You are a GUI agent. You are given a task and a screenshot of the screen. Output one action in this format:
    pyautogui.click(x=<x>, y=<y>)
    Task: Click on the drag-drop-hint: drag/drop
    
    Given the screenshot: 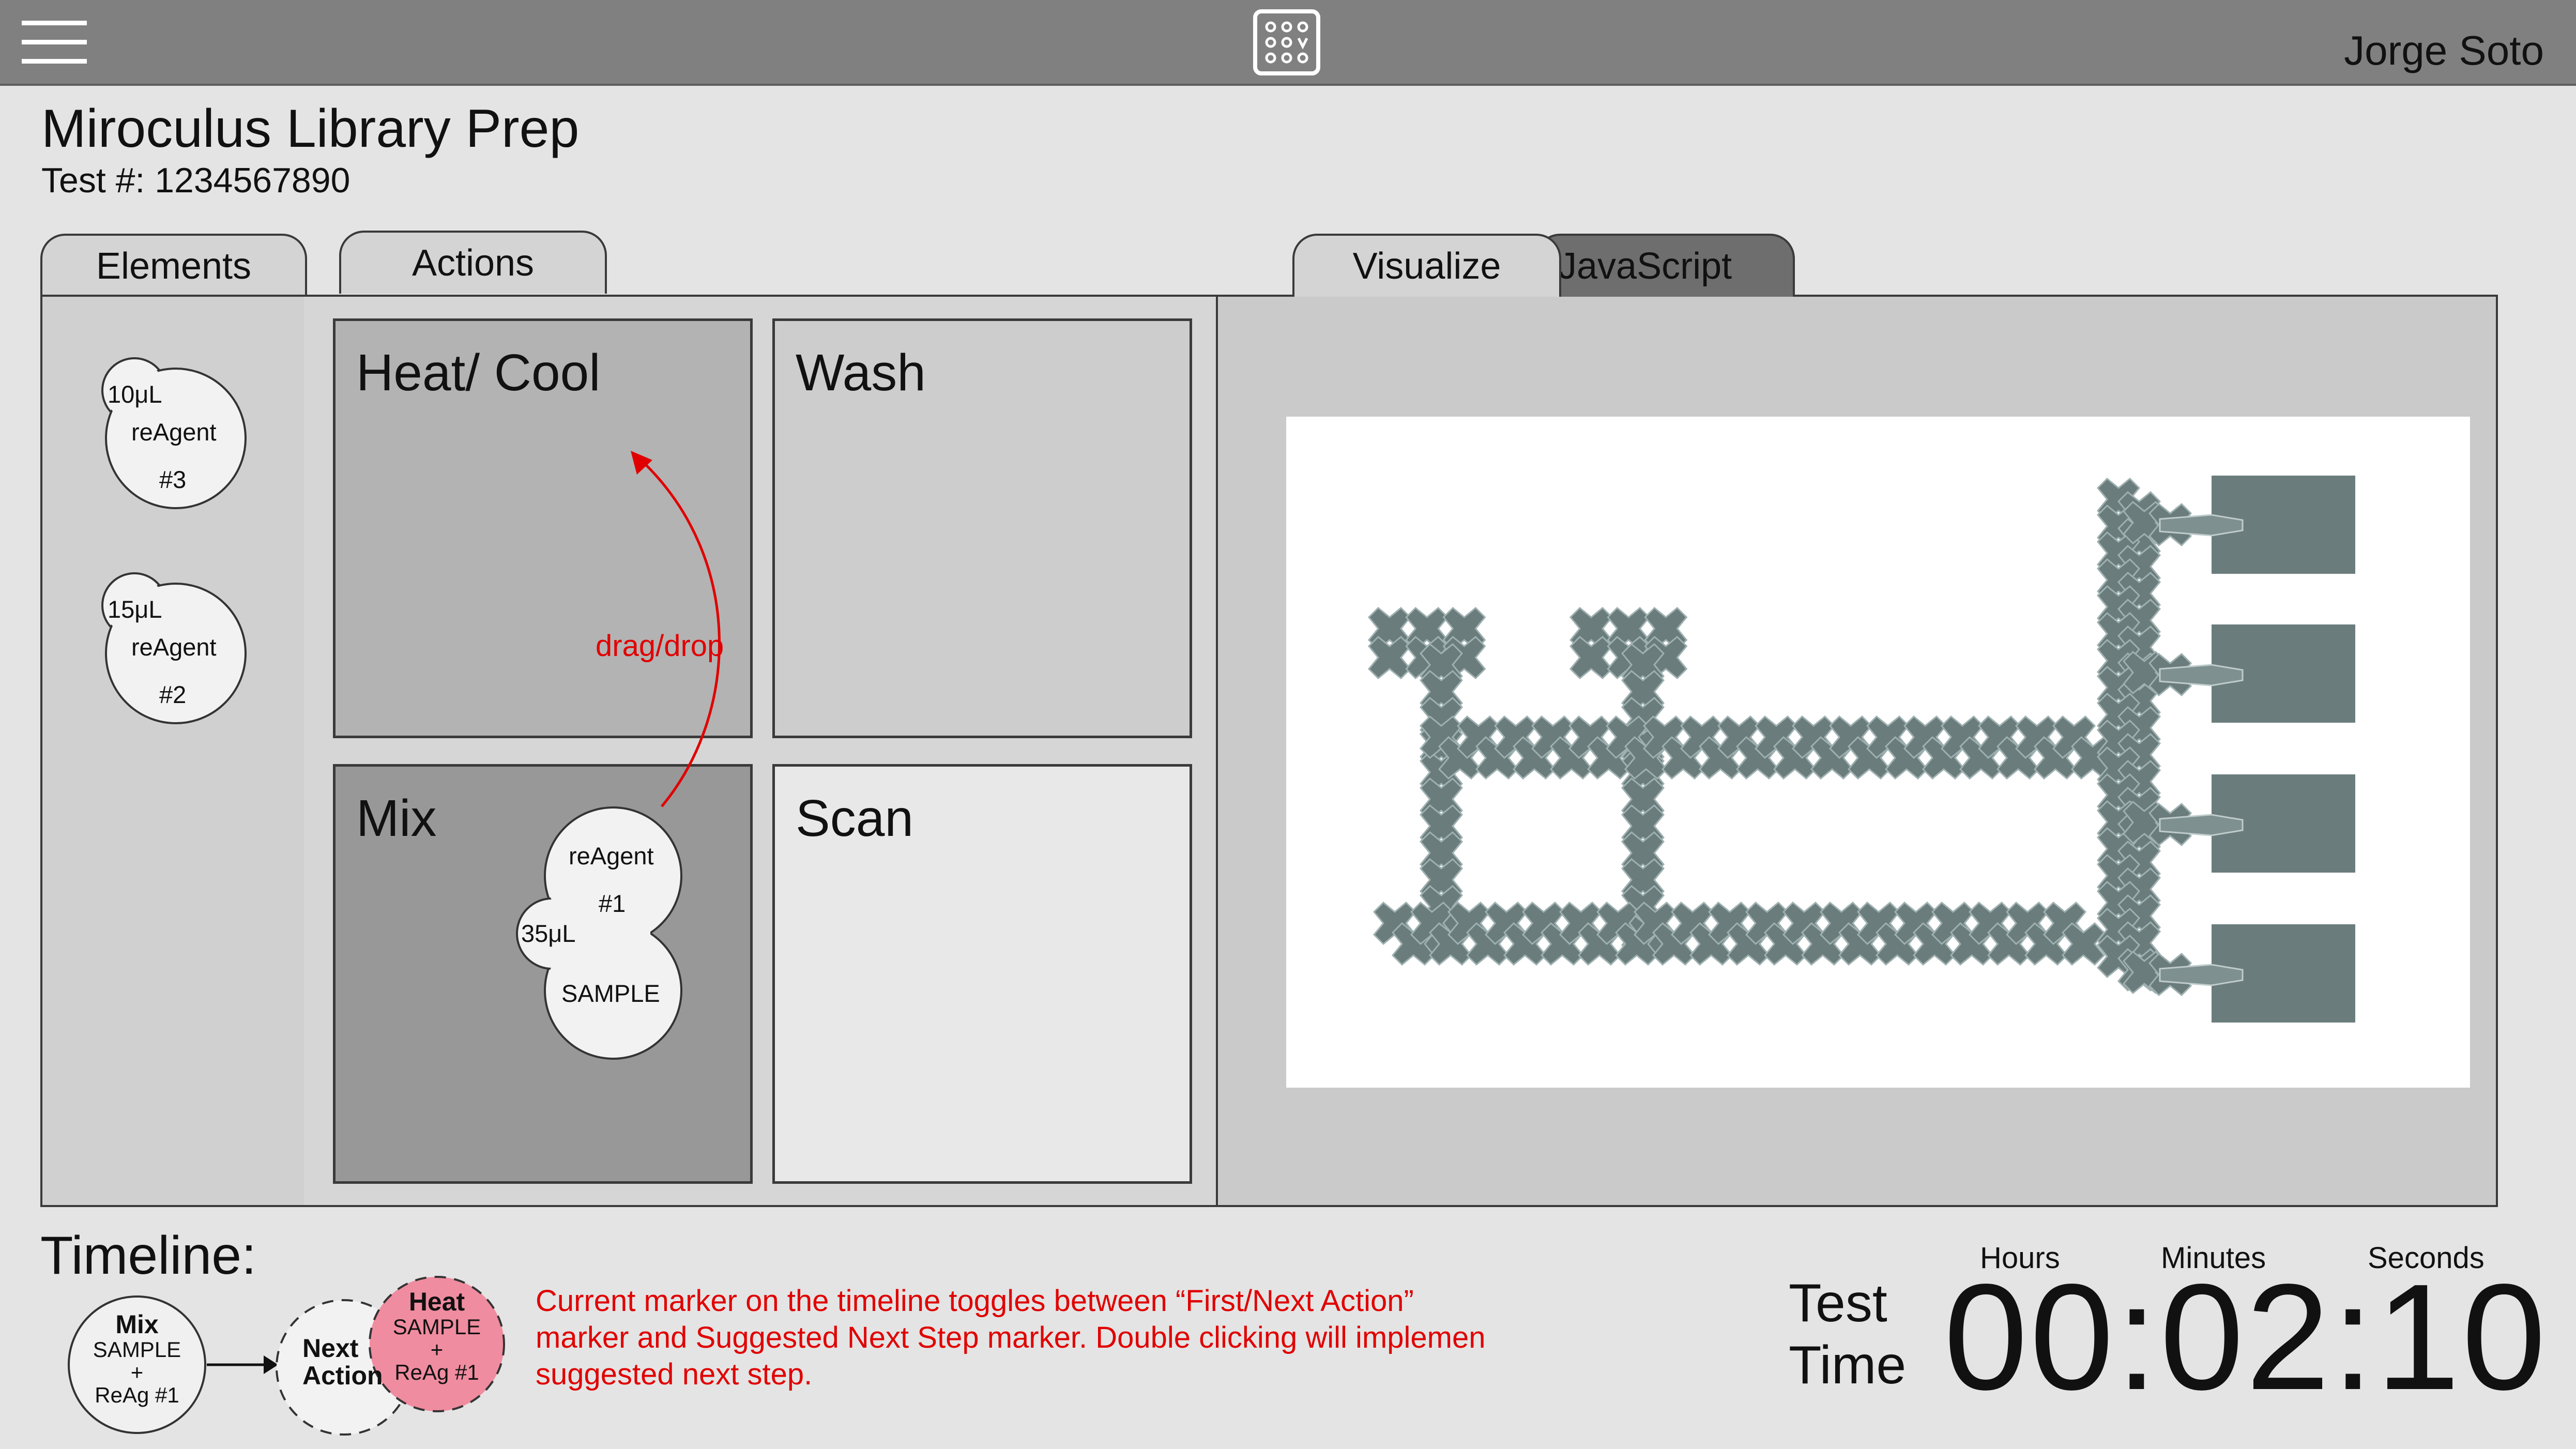 What is the action you would take?
    pyautogui.click(x=660, y=646)
    